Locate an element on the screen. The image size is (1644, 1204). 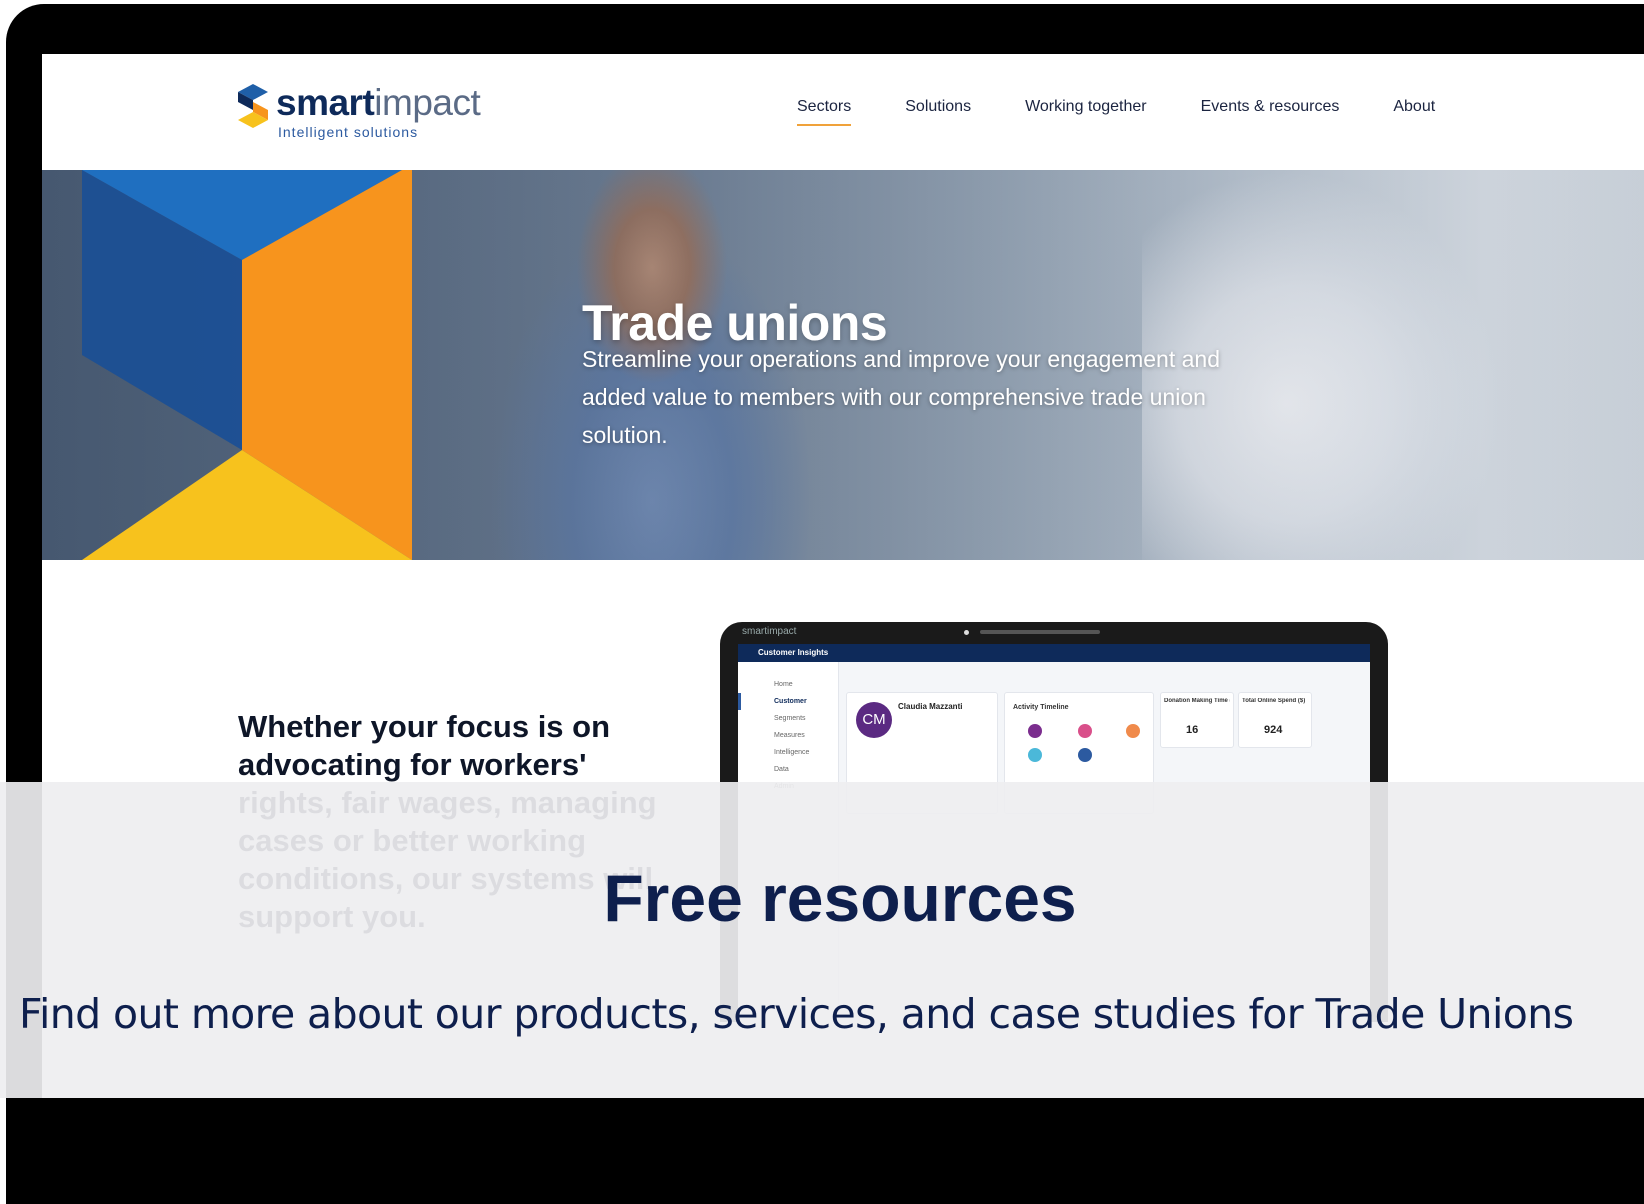
kpi-value: 16 is located at coordinates (1192, 730).